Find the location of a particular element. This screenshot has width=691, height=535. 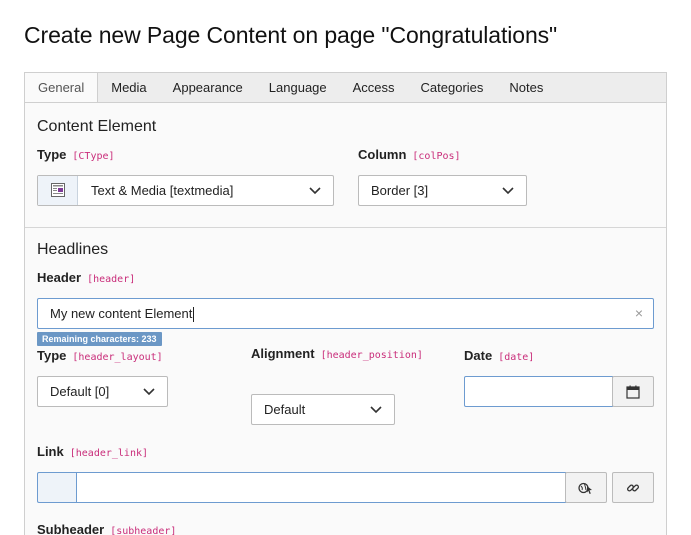

field-label-ctype: Type [CType] is located at coordinates (76, 154).